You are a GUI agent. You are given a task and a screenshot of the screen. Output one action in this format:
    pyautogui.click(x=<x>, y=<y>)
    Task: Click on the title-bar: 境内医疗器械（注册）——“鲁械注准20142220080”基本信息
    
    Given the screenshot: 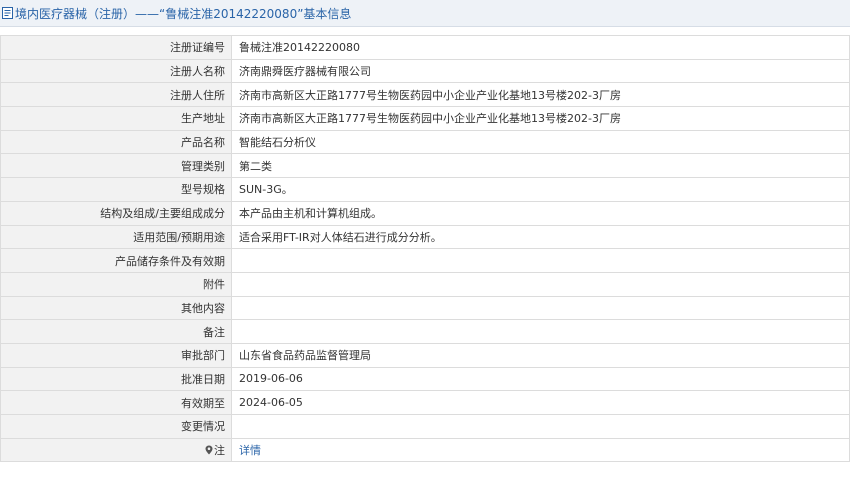 What is the action you would take?
    pyautogui.click(x=425, y=13)
    